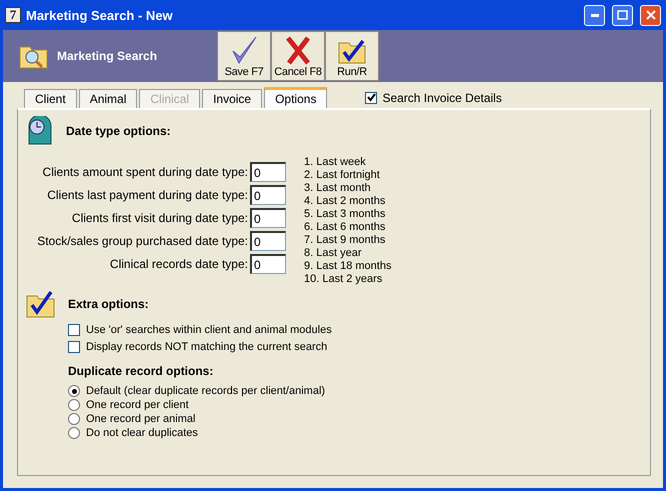  I want to click on field-label: Stock/sales group purchased date type:, so click(142, 241).